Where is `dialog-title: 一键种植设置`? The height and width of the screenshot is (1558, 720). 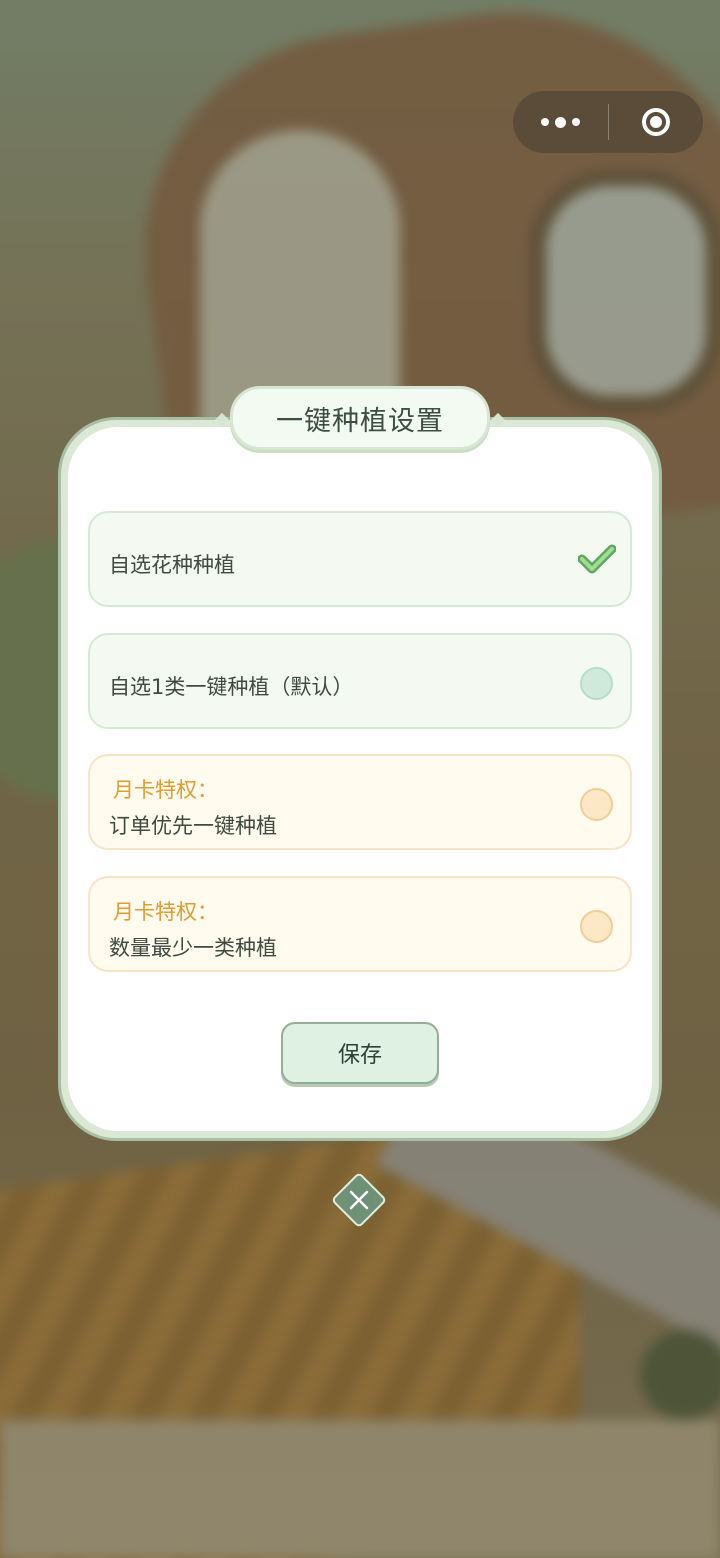 dialog-title: 一键种植设置 is located at coordinates (360, 421).